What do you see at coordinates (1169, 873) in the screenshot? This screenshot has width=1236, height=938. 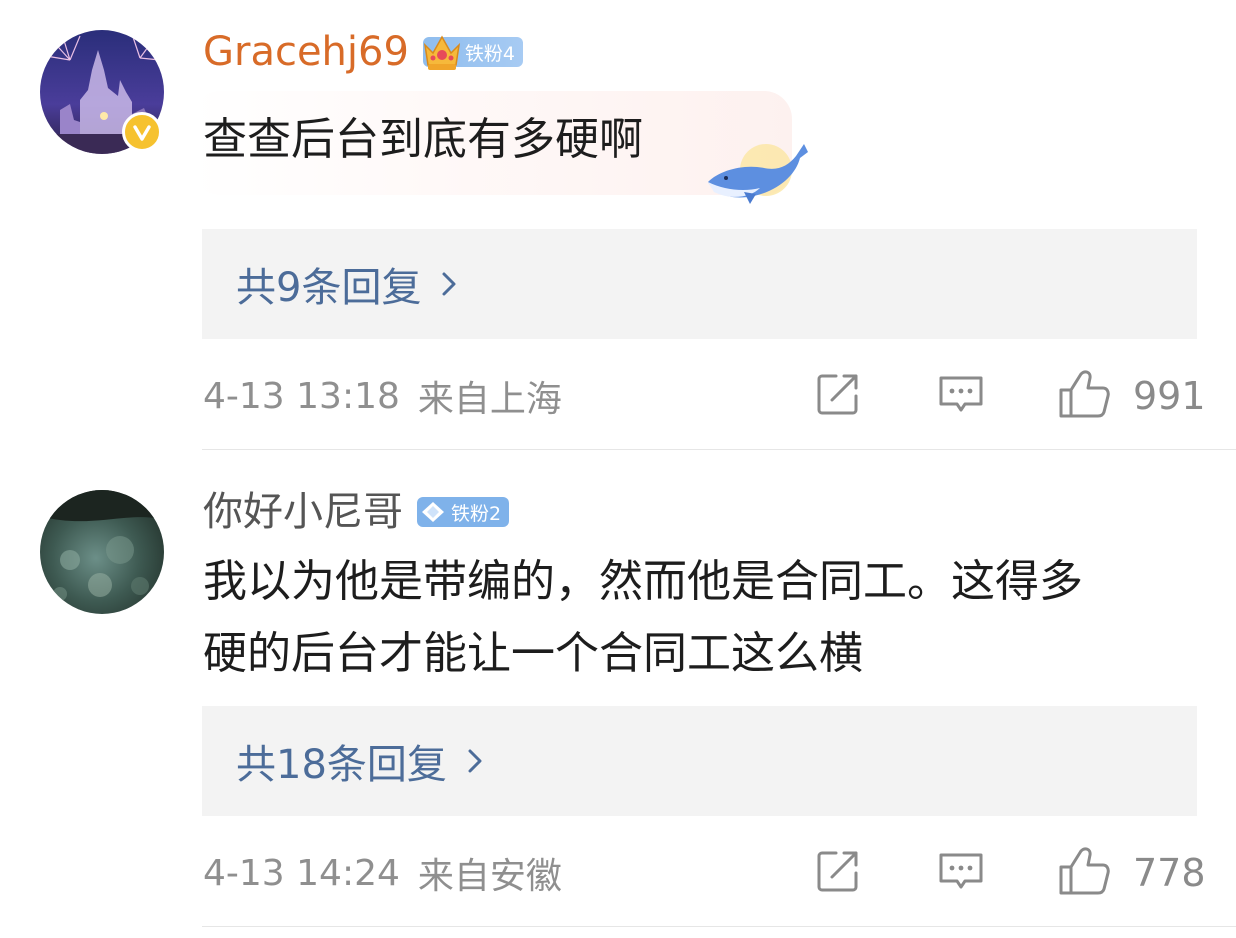 I see `like-count: 778` at bounding box center [1169, 873].